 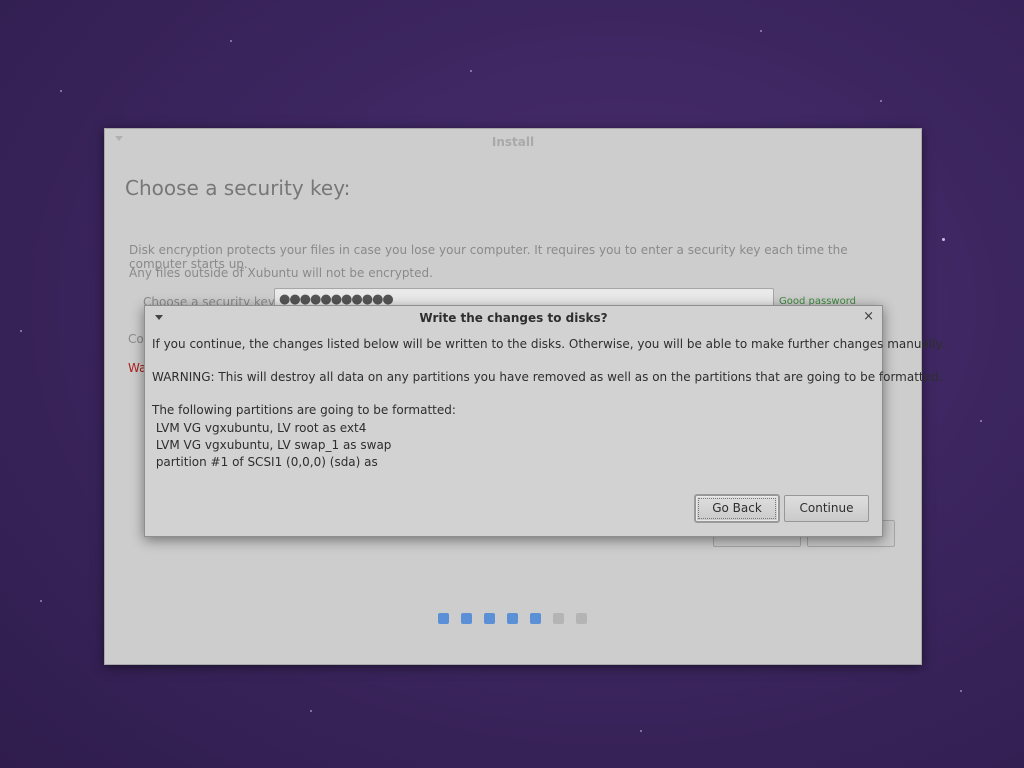 I want to click on go-back-button: Go Back, so click(x=737, y=508).